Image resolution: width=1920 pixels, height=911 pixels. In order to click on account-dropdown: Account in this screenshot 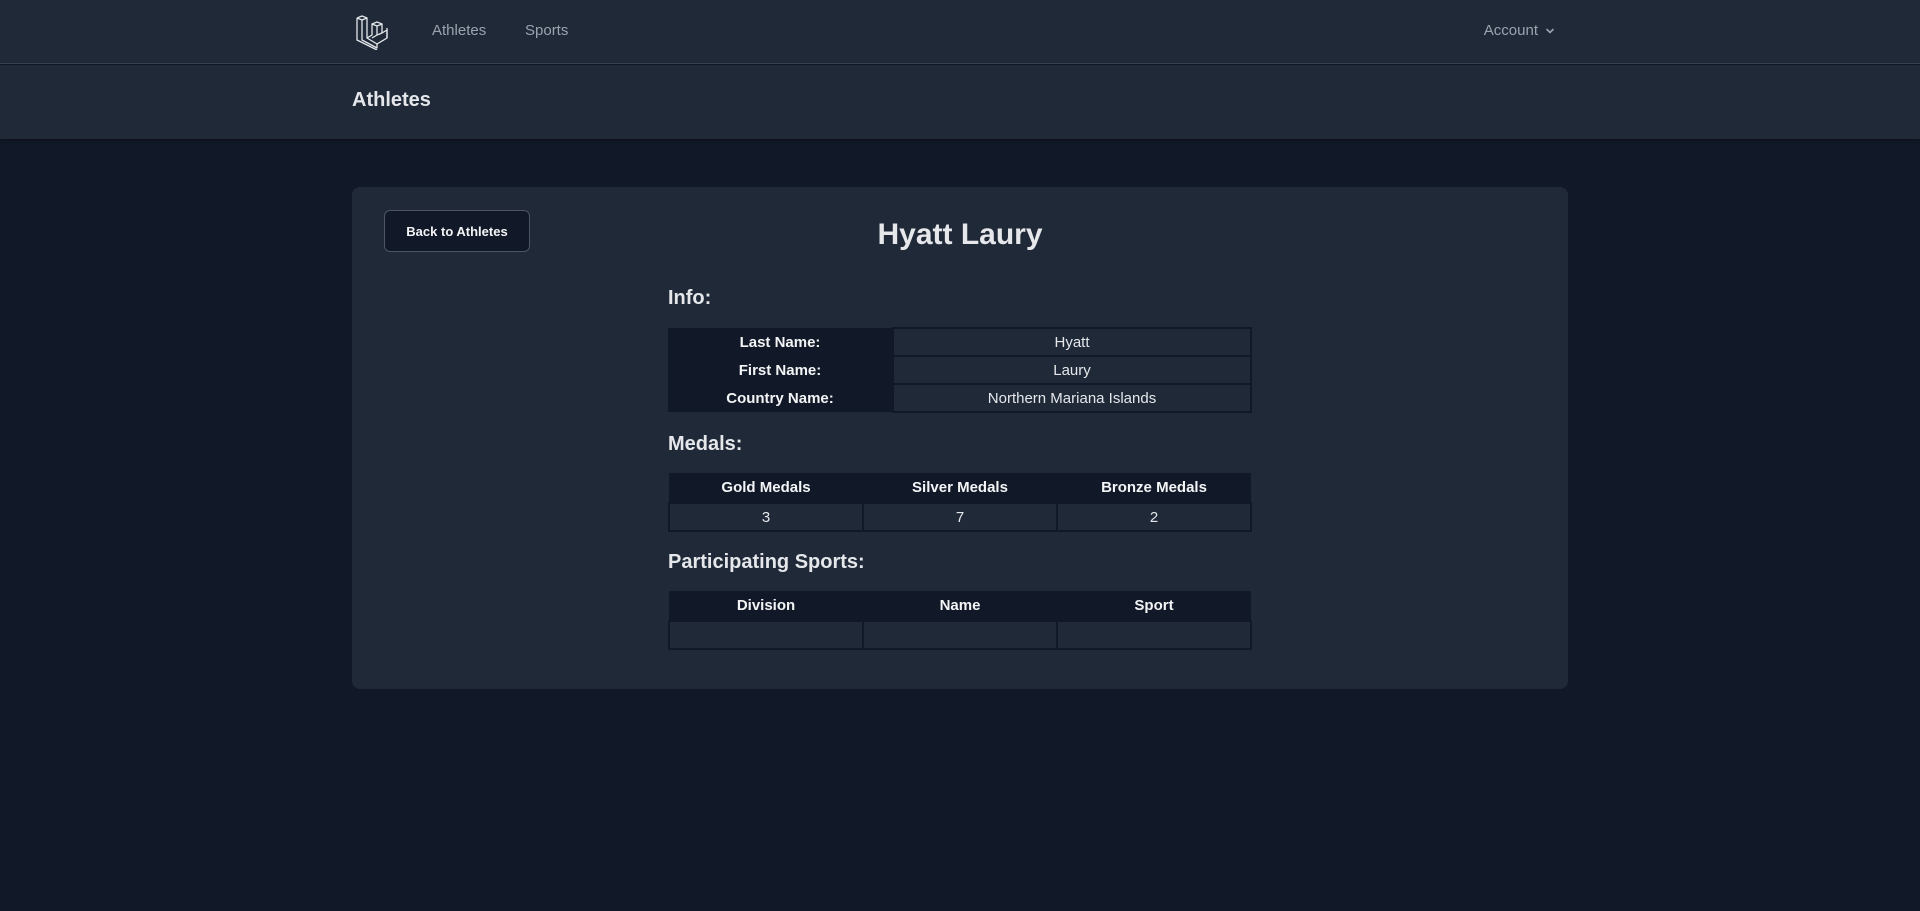, I will do `click(1520, 30)`.